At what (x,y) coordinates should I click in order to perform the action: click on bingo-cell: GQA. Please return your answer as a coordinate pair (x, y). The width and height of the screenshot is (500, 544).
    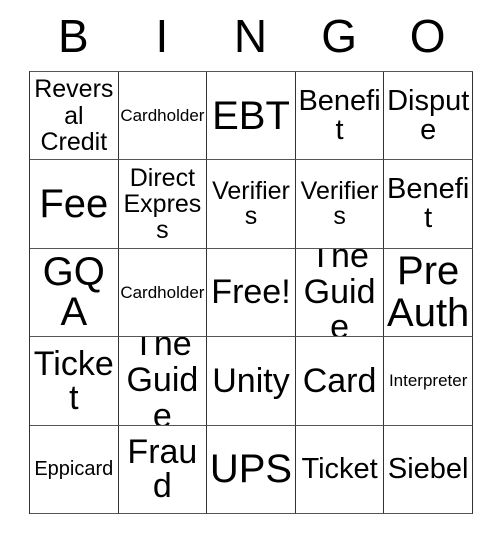
    Looking at the image, I should click on (74, 293).